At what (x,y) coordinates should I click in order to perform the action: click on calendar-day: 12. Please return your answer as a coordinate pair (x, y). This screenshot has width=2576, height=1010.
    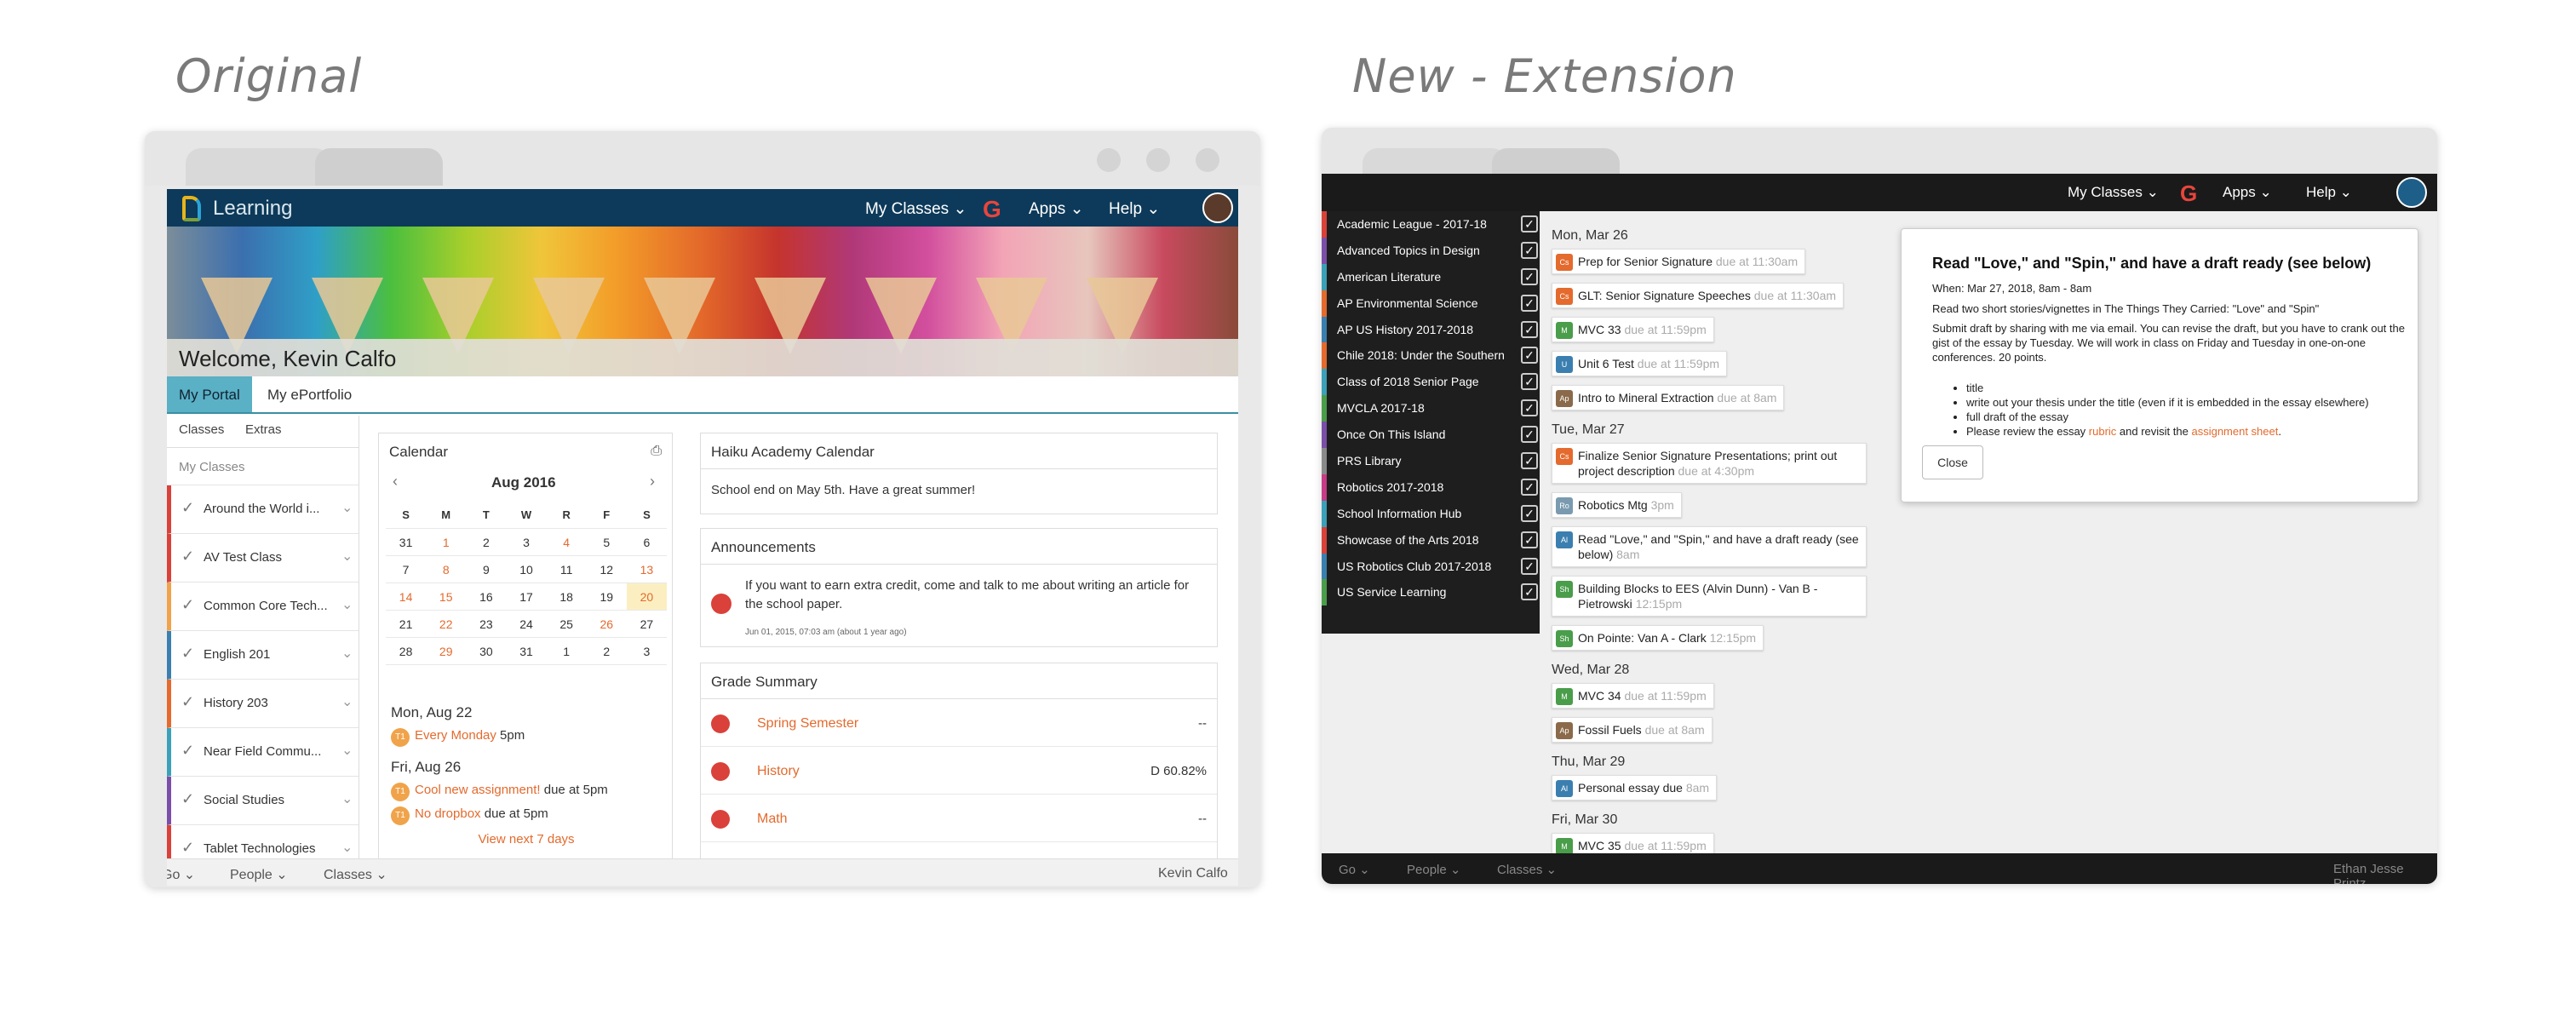
    Looking at the image, I should click on (607, 569).